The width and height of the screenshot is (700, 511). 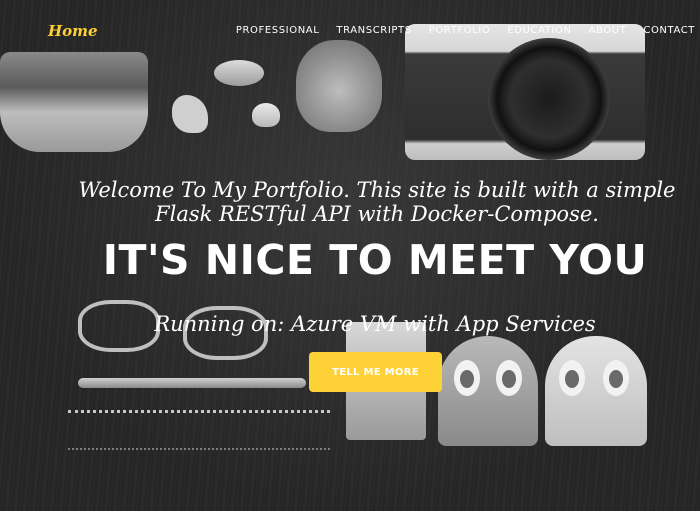 I want to click on decorative-shell, so click(x=266, y=115).